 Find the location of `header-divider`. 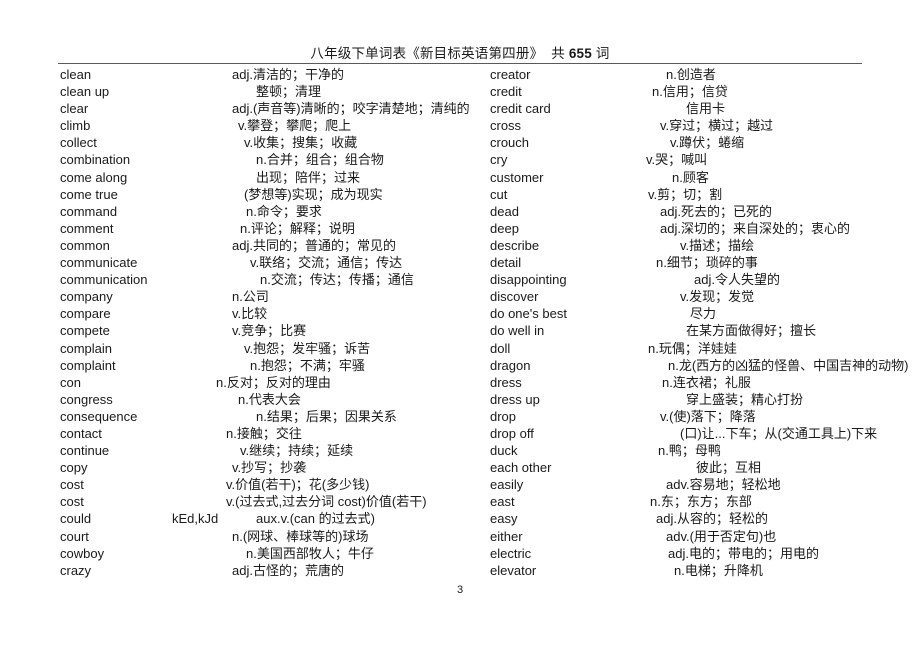

header-divider is located at coordinates (460, 63).